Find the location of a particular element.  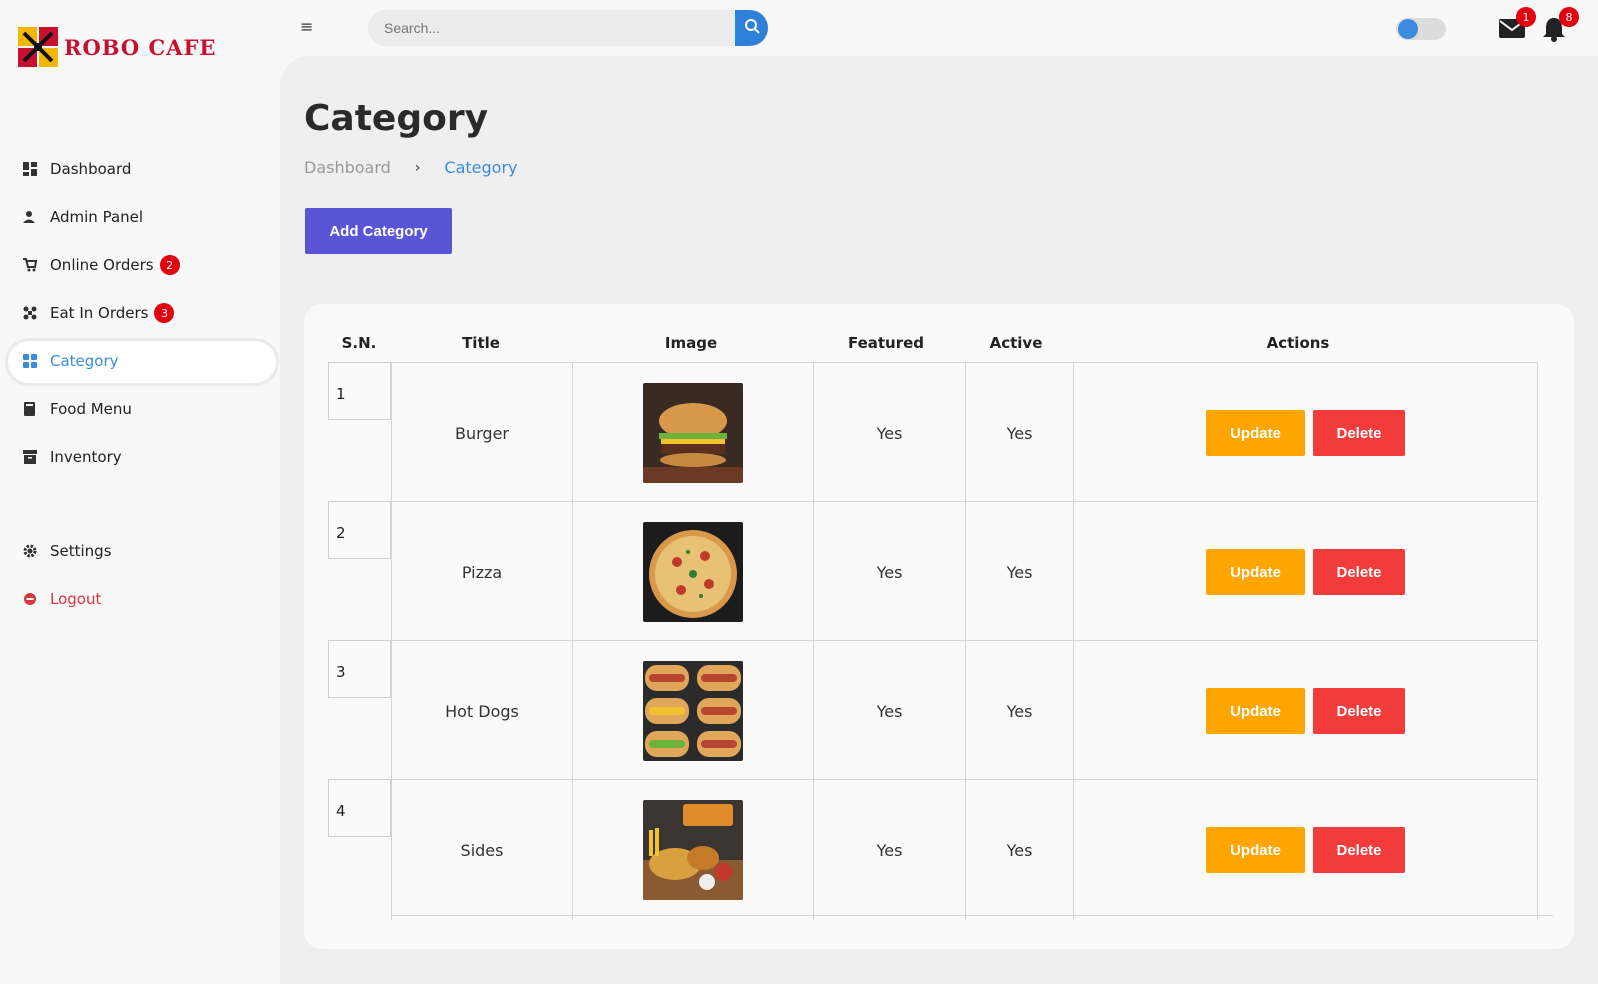

cart-icon is located at coordinates (30, 265).